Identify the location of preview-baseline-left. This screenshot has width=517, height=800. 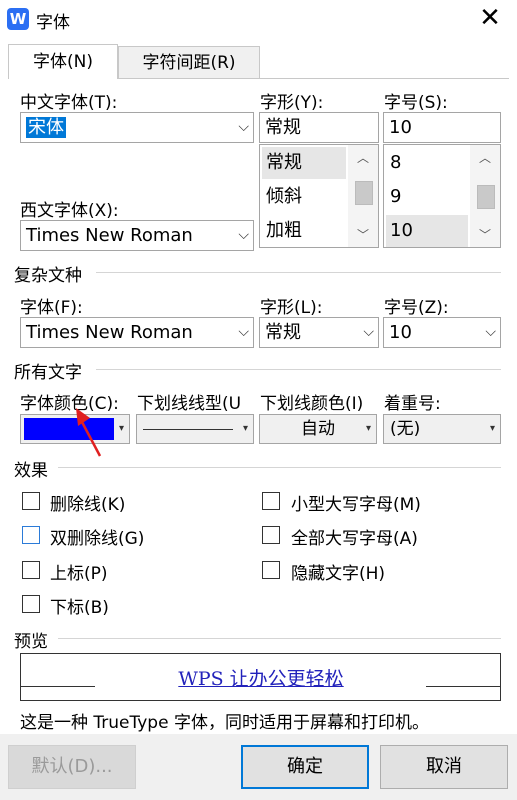
(58, 686).